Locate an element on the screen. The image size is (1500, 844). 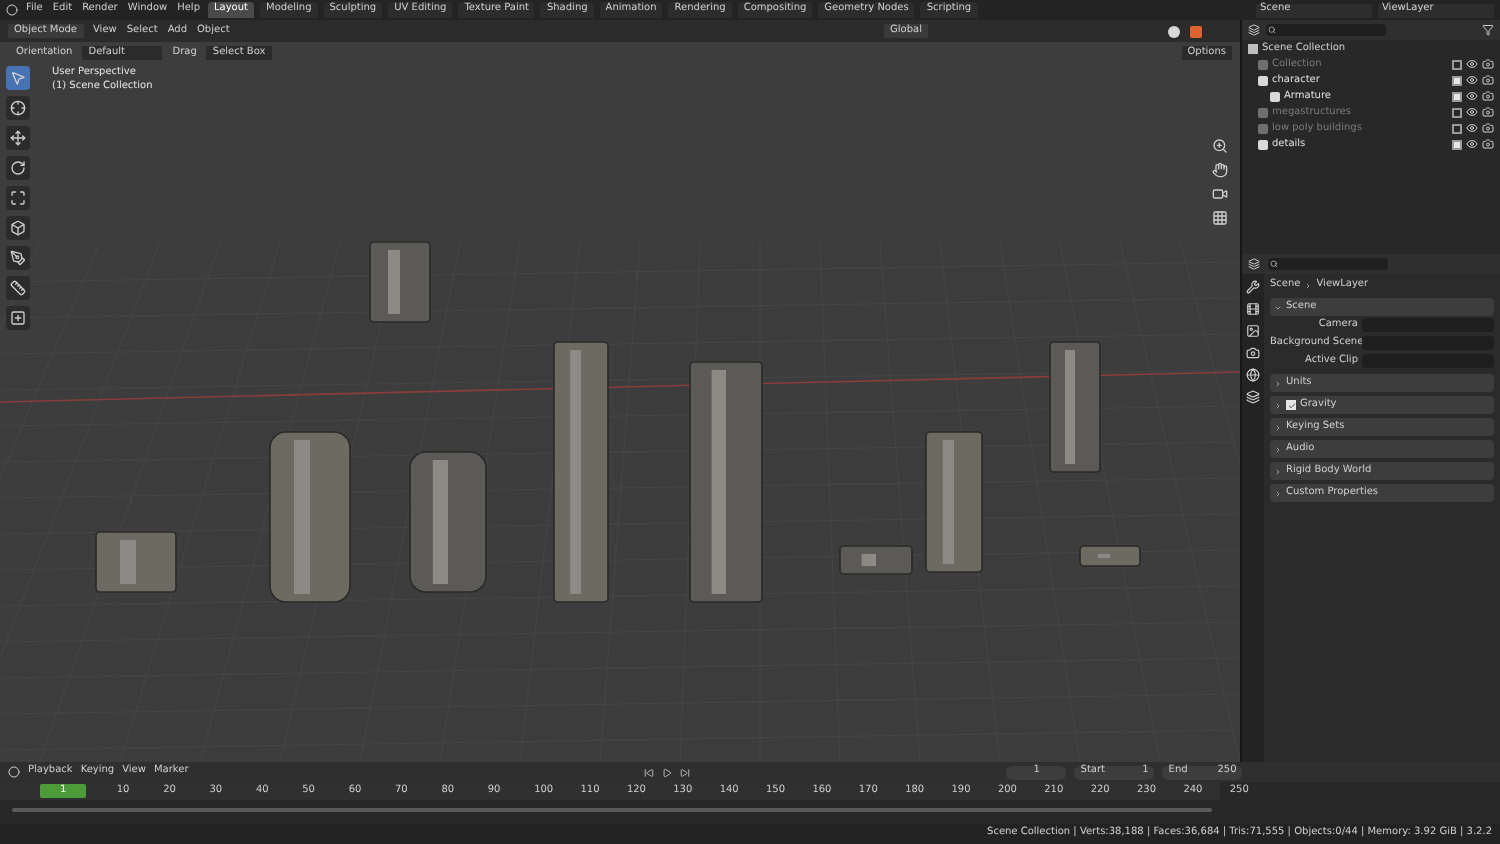
check-icon is located at coordinates (1291, 405).